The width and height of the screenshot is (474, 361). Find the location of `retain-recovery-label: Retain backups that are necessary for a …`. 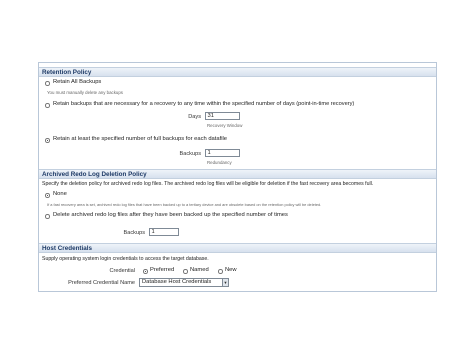

retain-recovery-label: Retain backups that are necessary for a … is located at coordinates (204, 104).